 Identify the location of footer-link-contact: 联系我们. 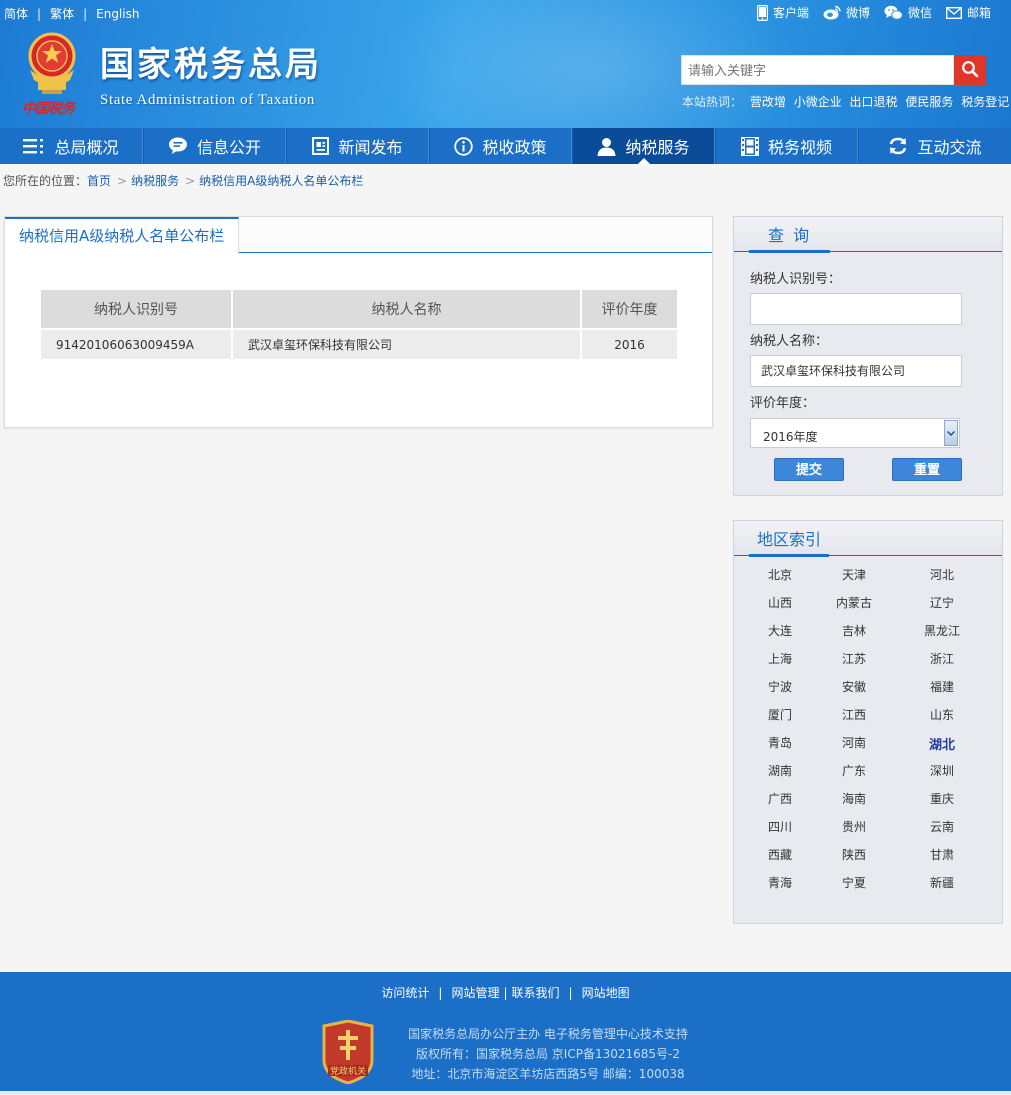
(536, 993).